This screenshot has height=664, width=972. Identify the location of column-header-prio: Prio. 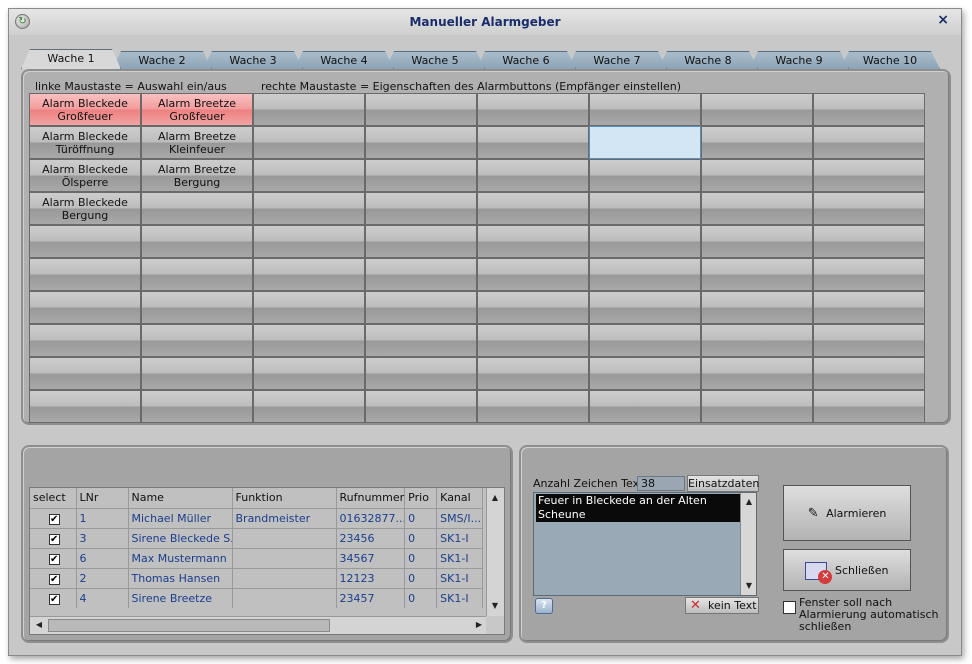
(421, 498).